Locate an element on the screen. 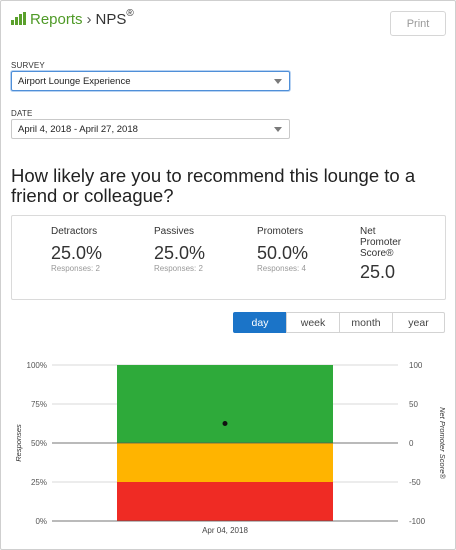 The height and width of the screenshot is (550, 456). nps-value: 25.0 is located at coordinates (378, 272).